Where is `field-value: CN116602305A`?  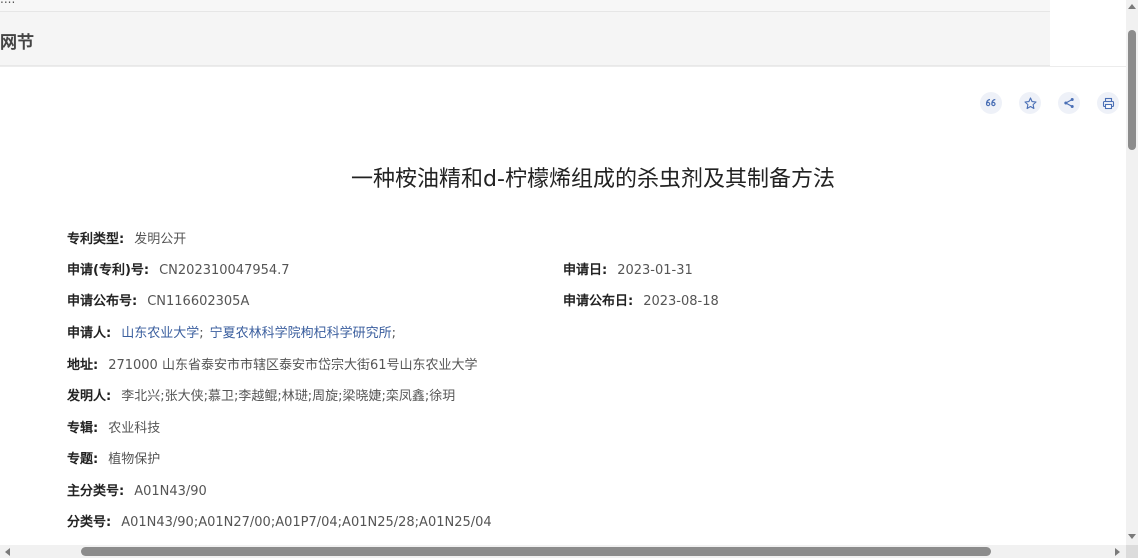 field-value: CN116602305A is located at coordinates (198, 301).